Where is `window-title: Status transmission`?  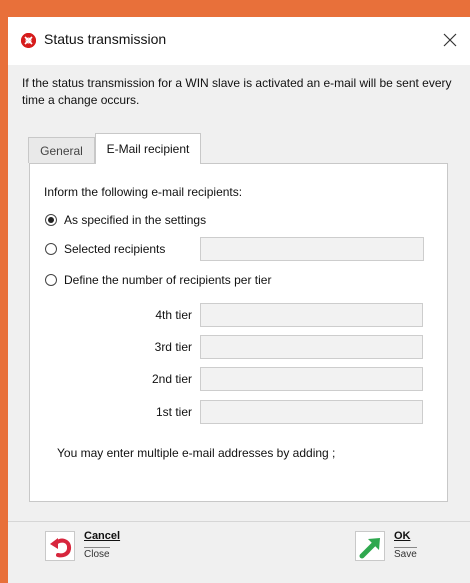
window-title: Status transmission is located at coordinates (105, 39).